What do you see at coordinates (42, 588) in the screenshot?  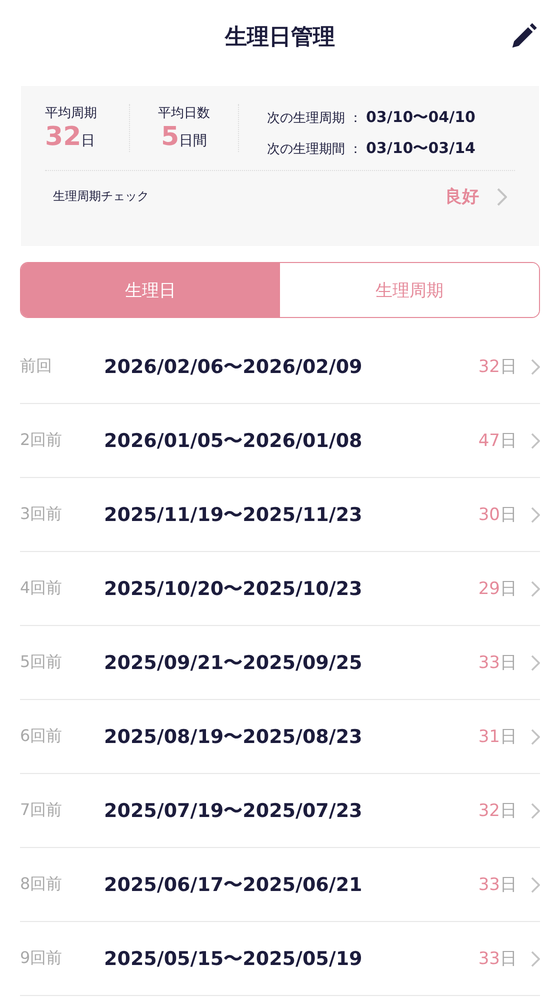 I see `record-label: 4回前` at bounding box center [42, 588].